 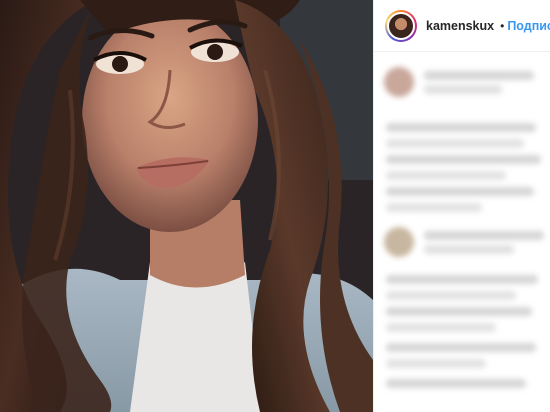 I want to click on username-link: kamenskux, so click(x=460, y=26).